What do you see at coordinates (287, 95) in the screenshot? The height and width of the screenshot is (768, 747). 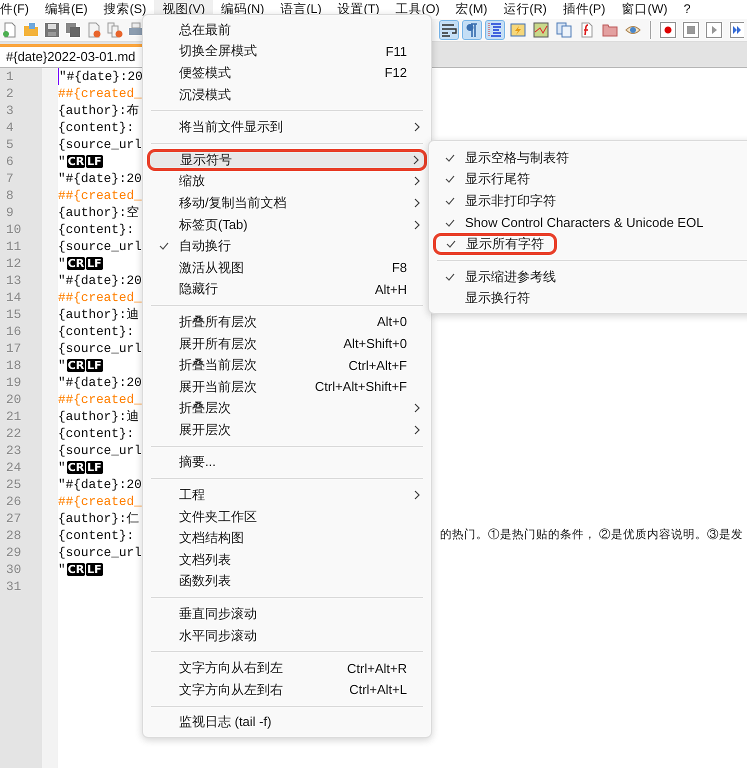 I see `menu-item: 沉浸模式` at bounding box center [287, 95].